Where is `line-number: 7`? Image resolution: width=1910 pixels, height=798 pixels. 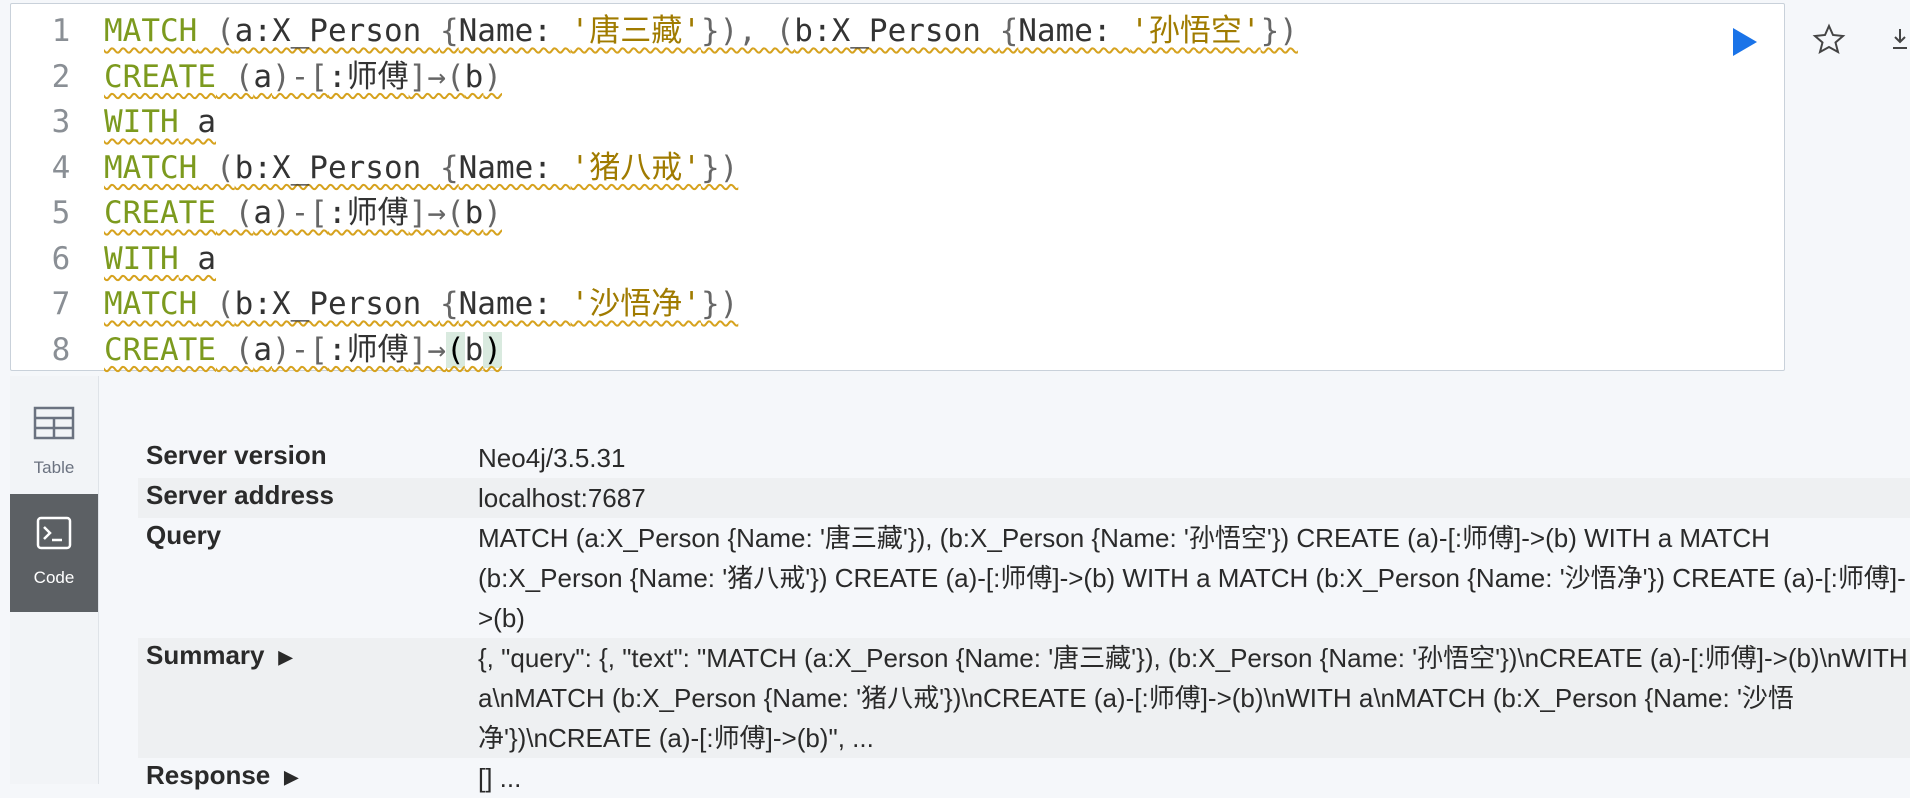 line-number: 7 is located at coordinates (61, 304).